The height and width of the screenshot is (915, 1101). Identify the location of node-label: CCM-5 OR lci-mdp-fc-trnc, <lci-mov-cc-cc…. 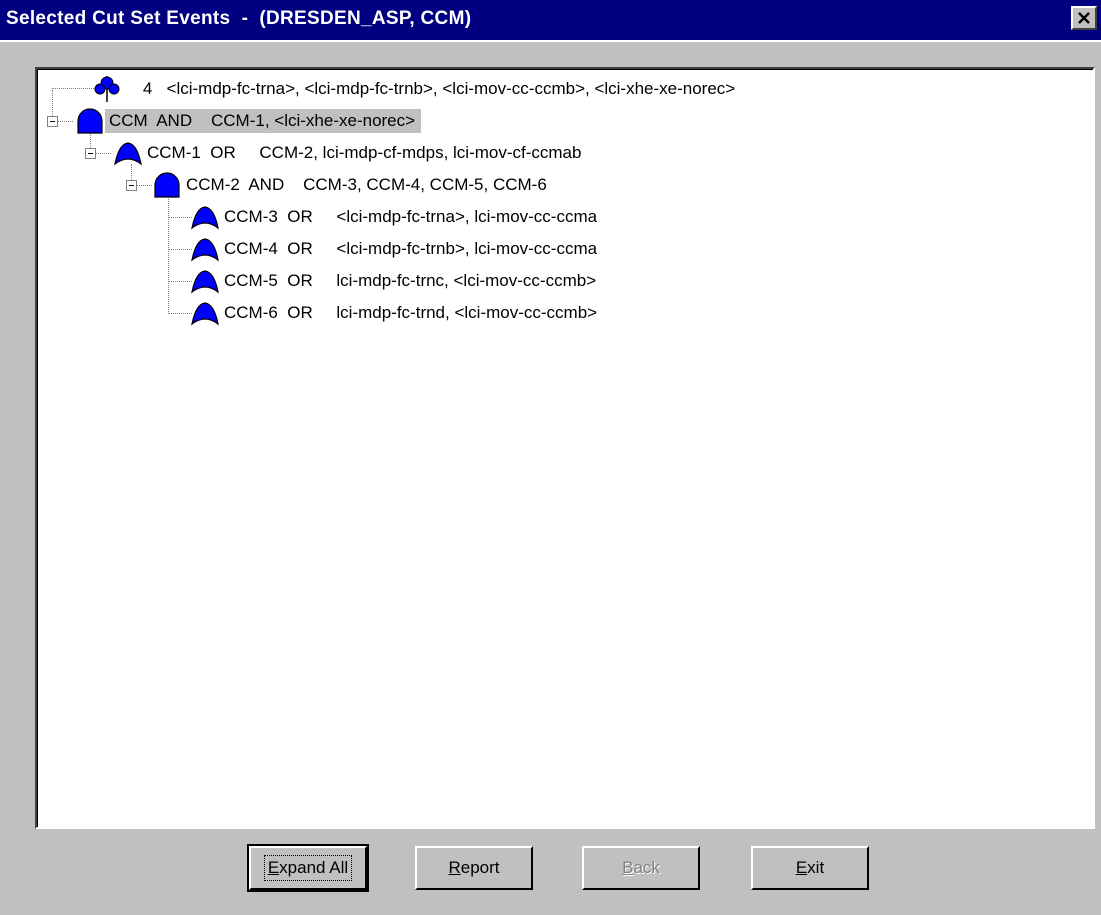
(410, 280).